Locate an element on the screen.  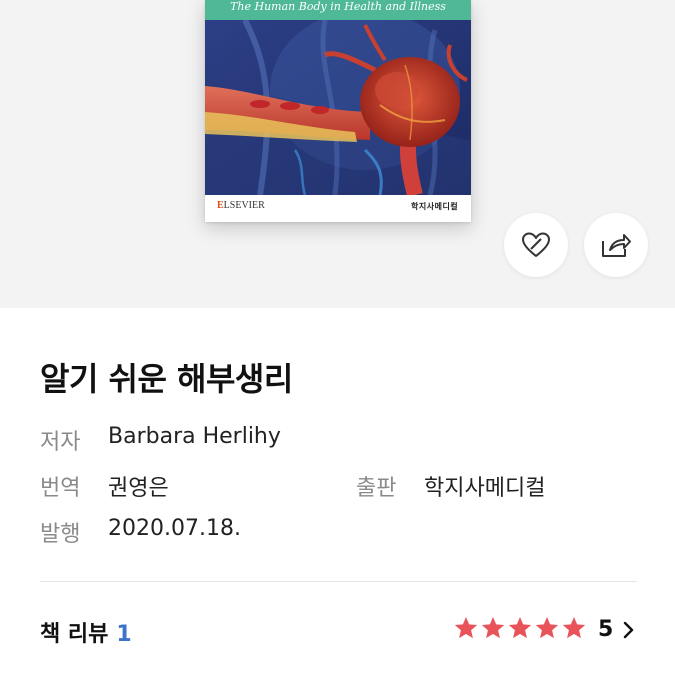
book-review-link: 책 리뷰 1 is located at coordinates (86, 632).